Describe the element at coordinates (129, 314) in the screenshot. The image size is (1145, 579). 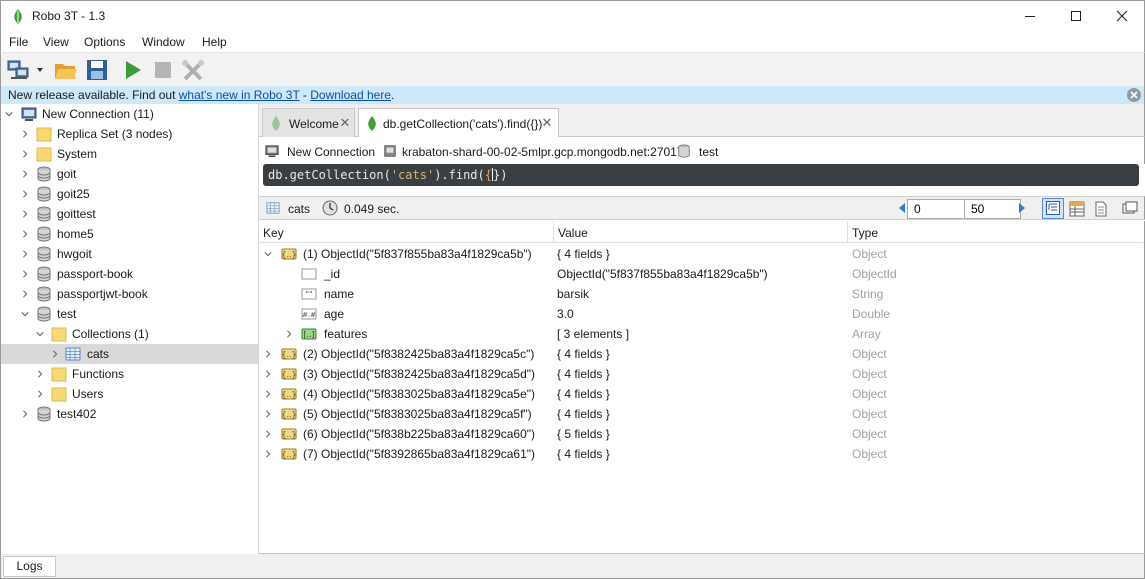
I see `tree-item-database-test: test` at that location.